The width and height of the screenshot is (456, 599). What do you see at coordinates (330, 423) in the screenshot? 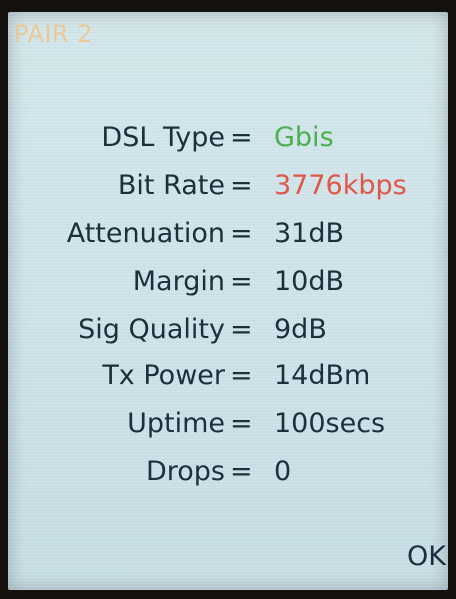
I see `stat-value: 100secs` at bounding box center [330, 423].